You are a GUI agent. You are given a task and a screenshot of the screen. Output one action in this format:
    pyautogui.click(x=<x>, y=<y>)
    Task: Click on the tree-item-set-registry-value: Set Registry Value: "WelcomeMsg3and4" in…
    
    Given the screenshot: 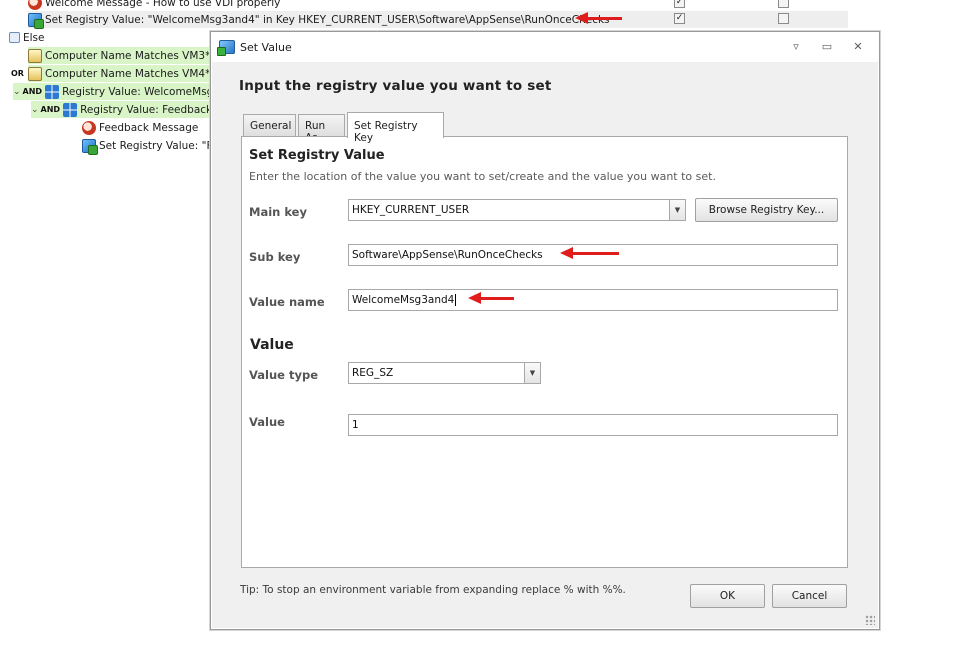 What is the action you would take?
    pyautogui.click(x=438, y=20)
    